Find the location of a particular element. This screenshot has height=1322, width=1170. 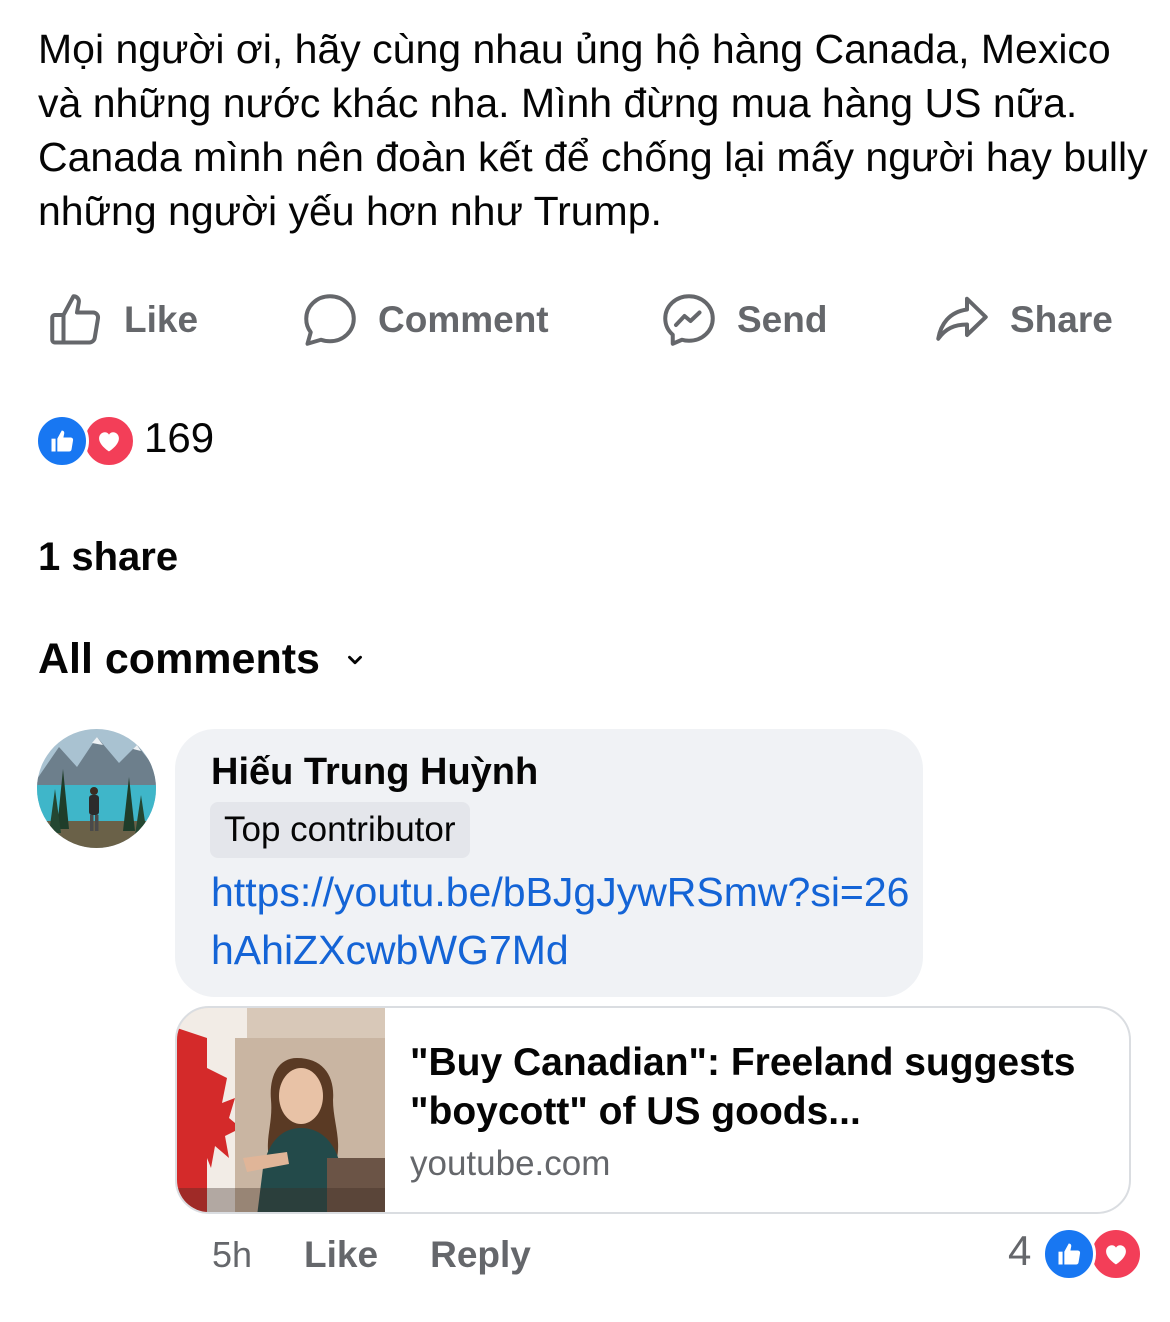

preview-domain: youtube.com is located at coordinates (510, 1163).